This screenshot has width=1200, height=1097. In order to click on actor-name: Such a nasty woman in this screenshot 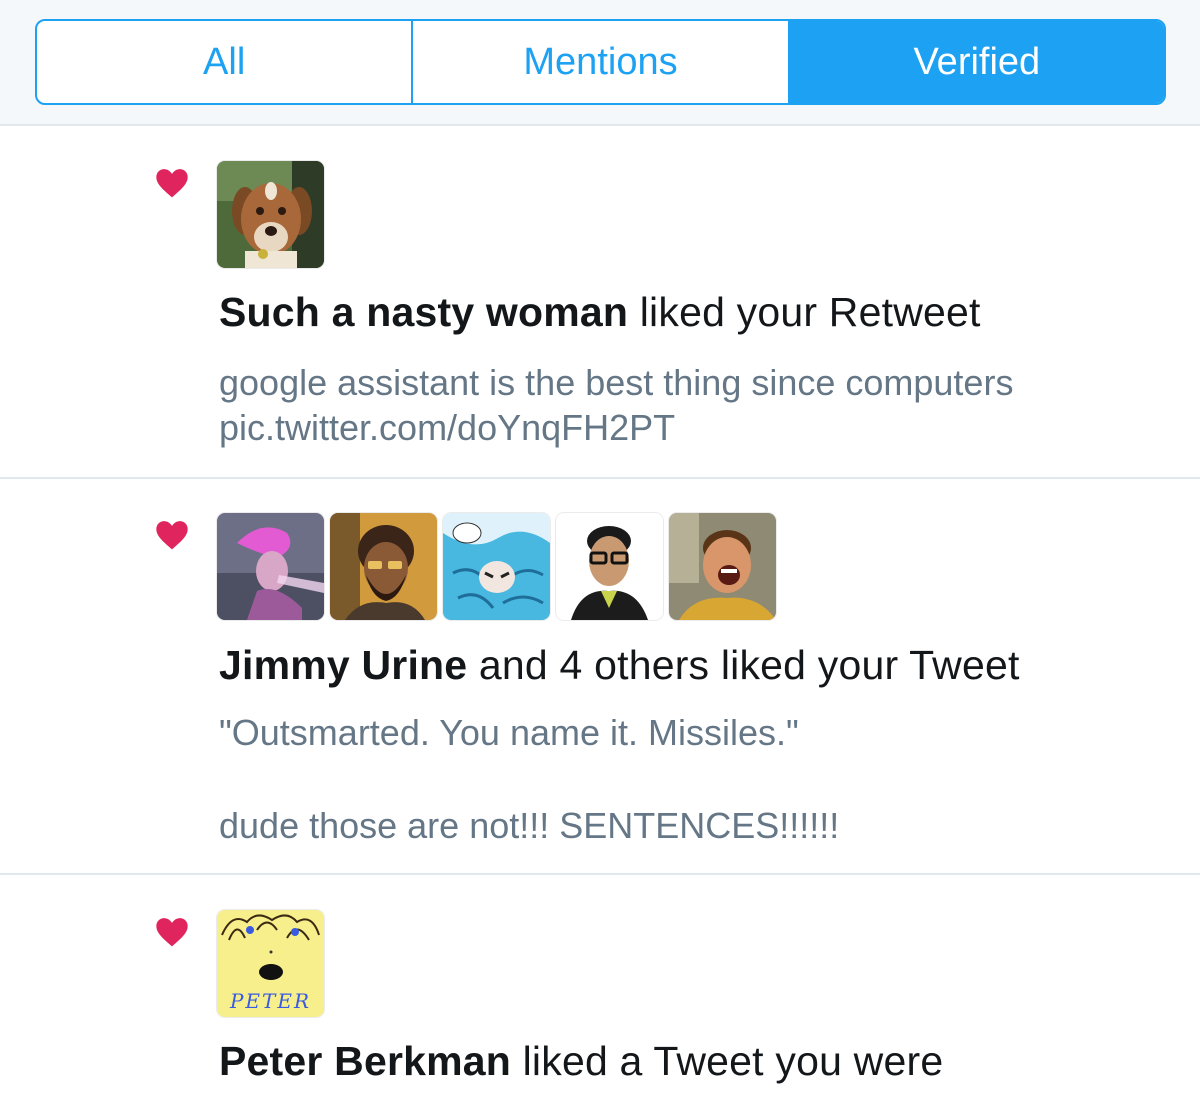, I will do `click(423, 312)`.